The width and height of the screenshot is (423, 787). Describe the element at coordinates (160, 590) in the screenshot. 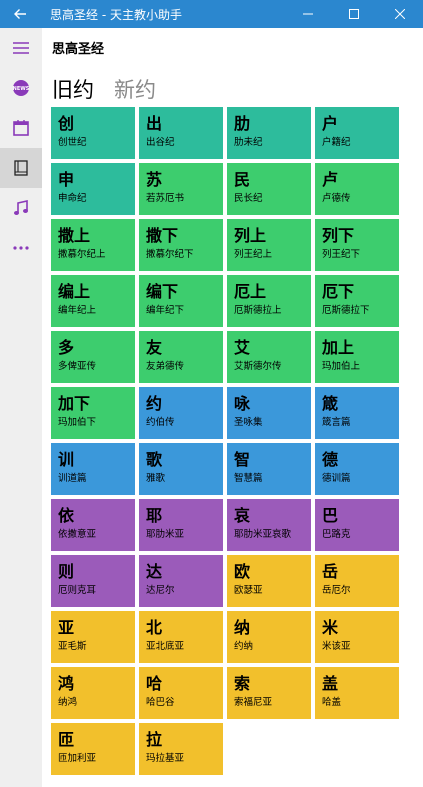

I see `book-name: 达尼尔` at that location.